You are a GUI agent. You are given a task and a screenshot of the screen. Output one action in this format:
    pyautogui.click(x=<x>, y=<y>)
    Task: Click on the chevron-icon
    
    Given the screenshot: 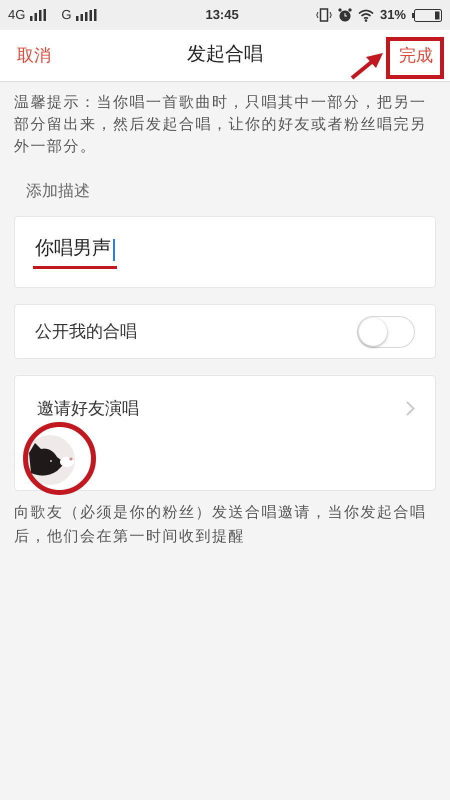 What is the action you would take?
    pyautogui.click(x=410, y=408)
    